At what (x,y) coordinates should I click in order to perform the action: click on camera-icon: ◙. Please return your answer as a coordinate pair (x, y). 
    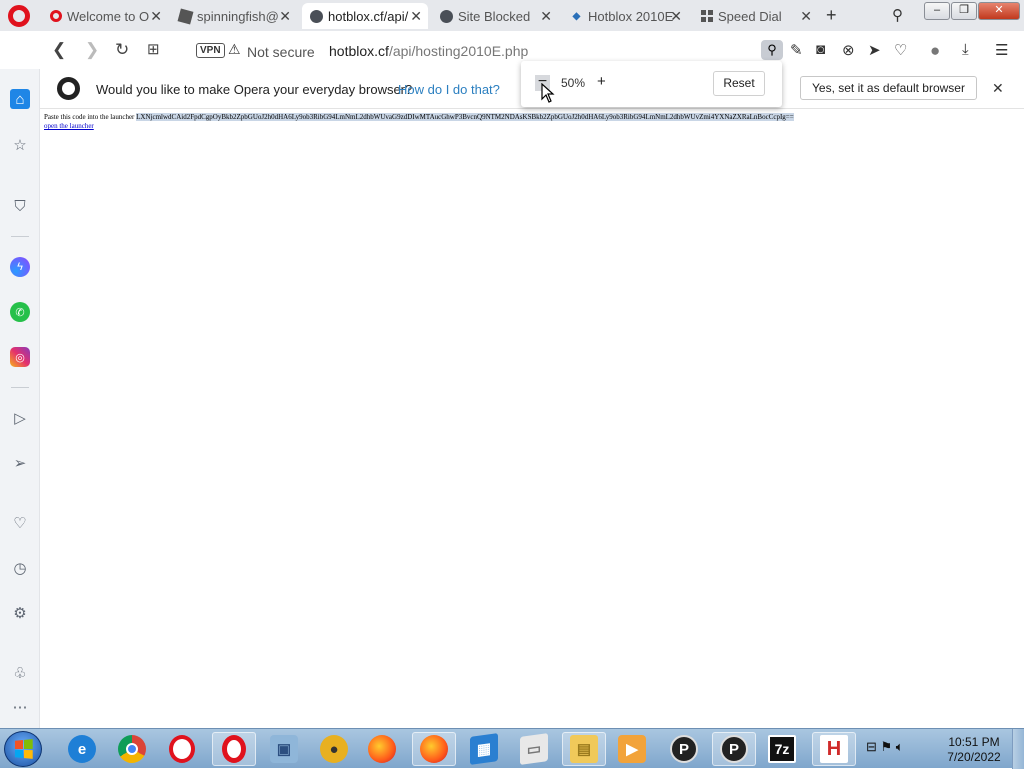
    Looking at the image, I should click on (820, 49).